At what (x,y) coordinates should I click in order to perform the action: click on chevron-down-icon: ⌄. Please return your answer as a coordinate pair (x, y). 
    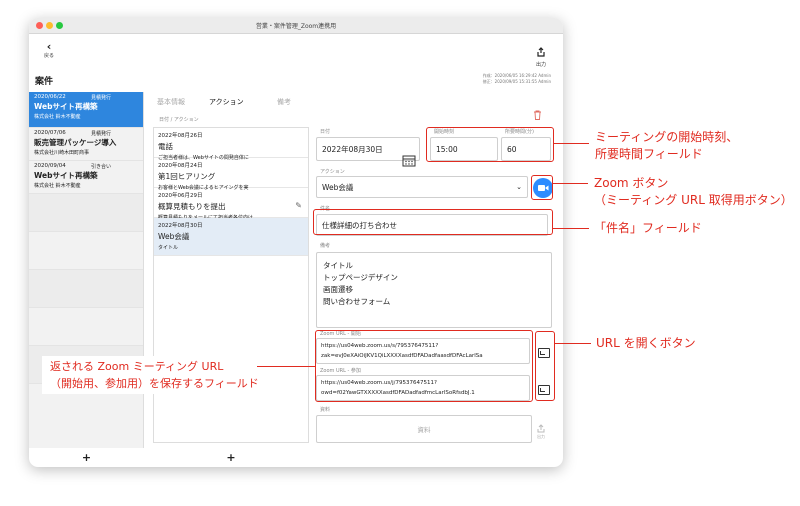
    Looking at the image, I should click on (519, 187).